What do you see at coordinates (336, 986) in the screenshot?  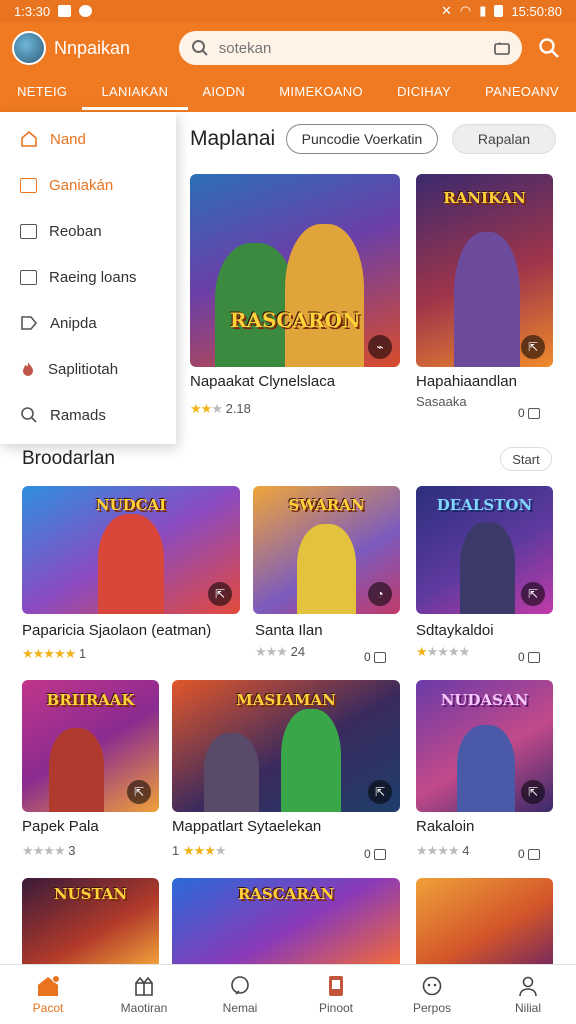 I see `phone-icon` at bounding box center [336, 986].